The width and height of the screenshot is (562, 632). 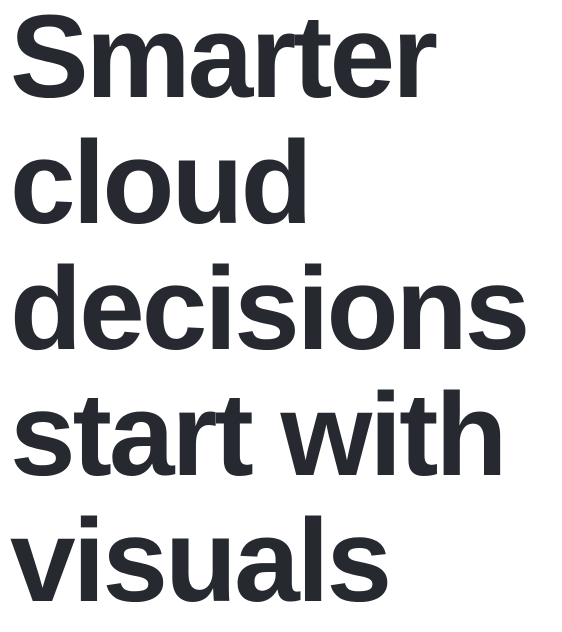 What do you see at coordinates (224, 61) in the screenshot?
I see `headline-line-1: Smarter` at bounding box center [224, 61].